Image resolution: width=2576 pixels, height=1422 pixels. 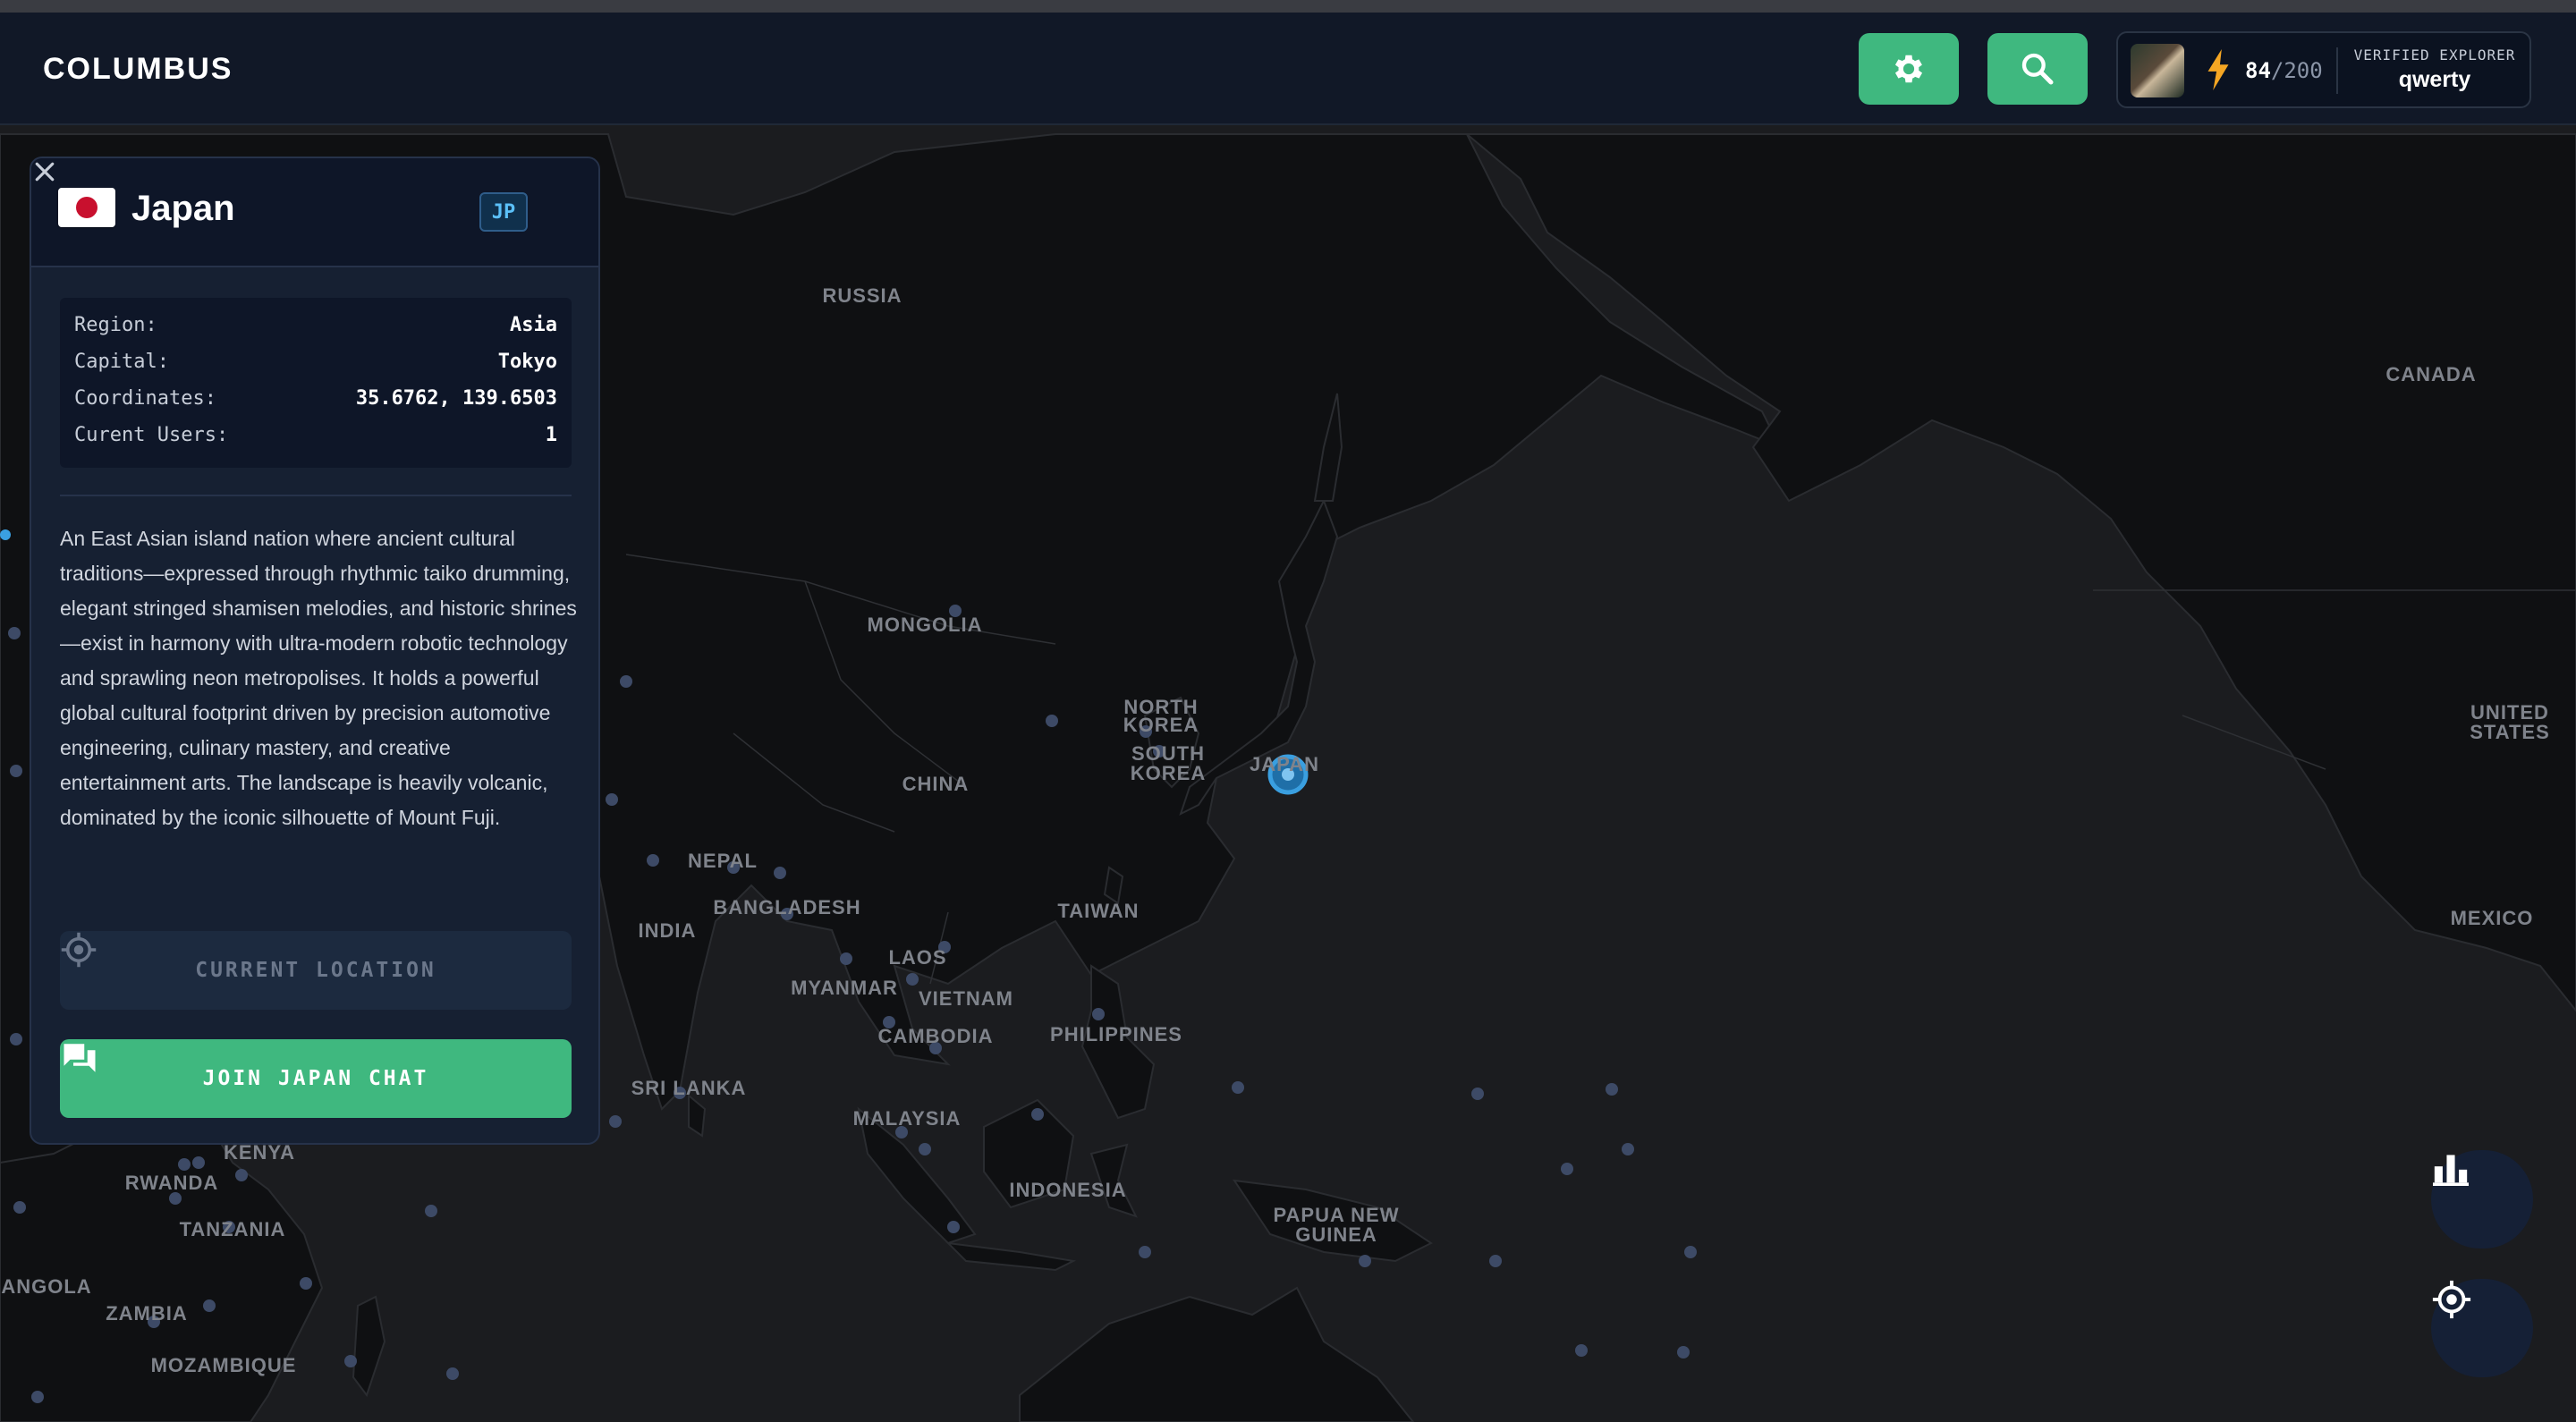 I want to click on chat-icon, so click(x=80, y=1058).